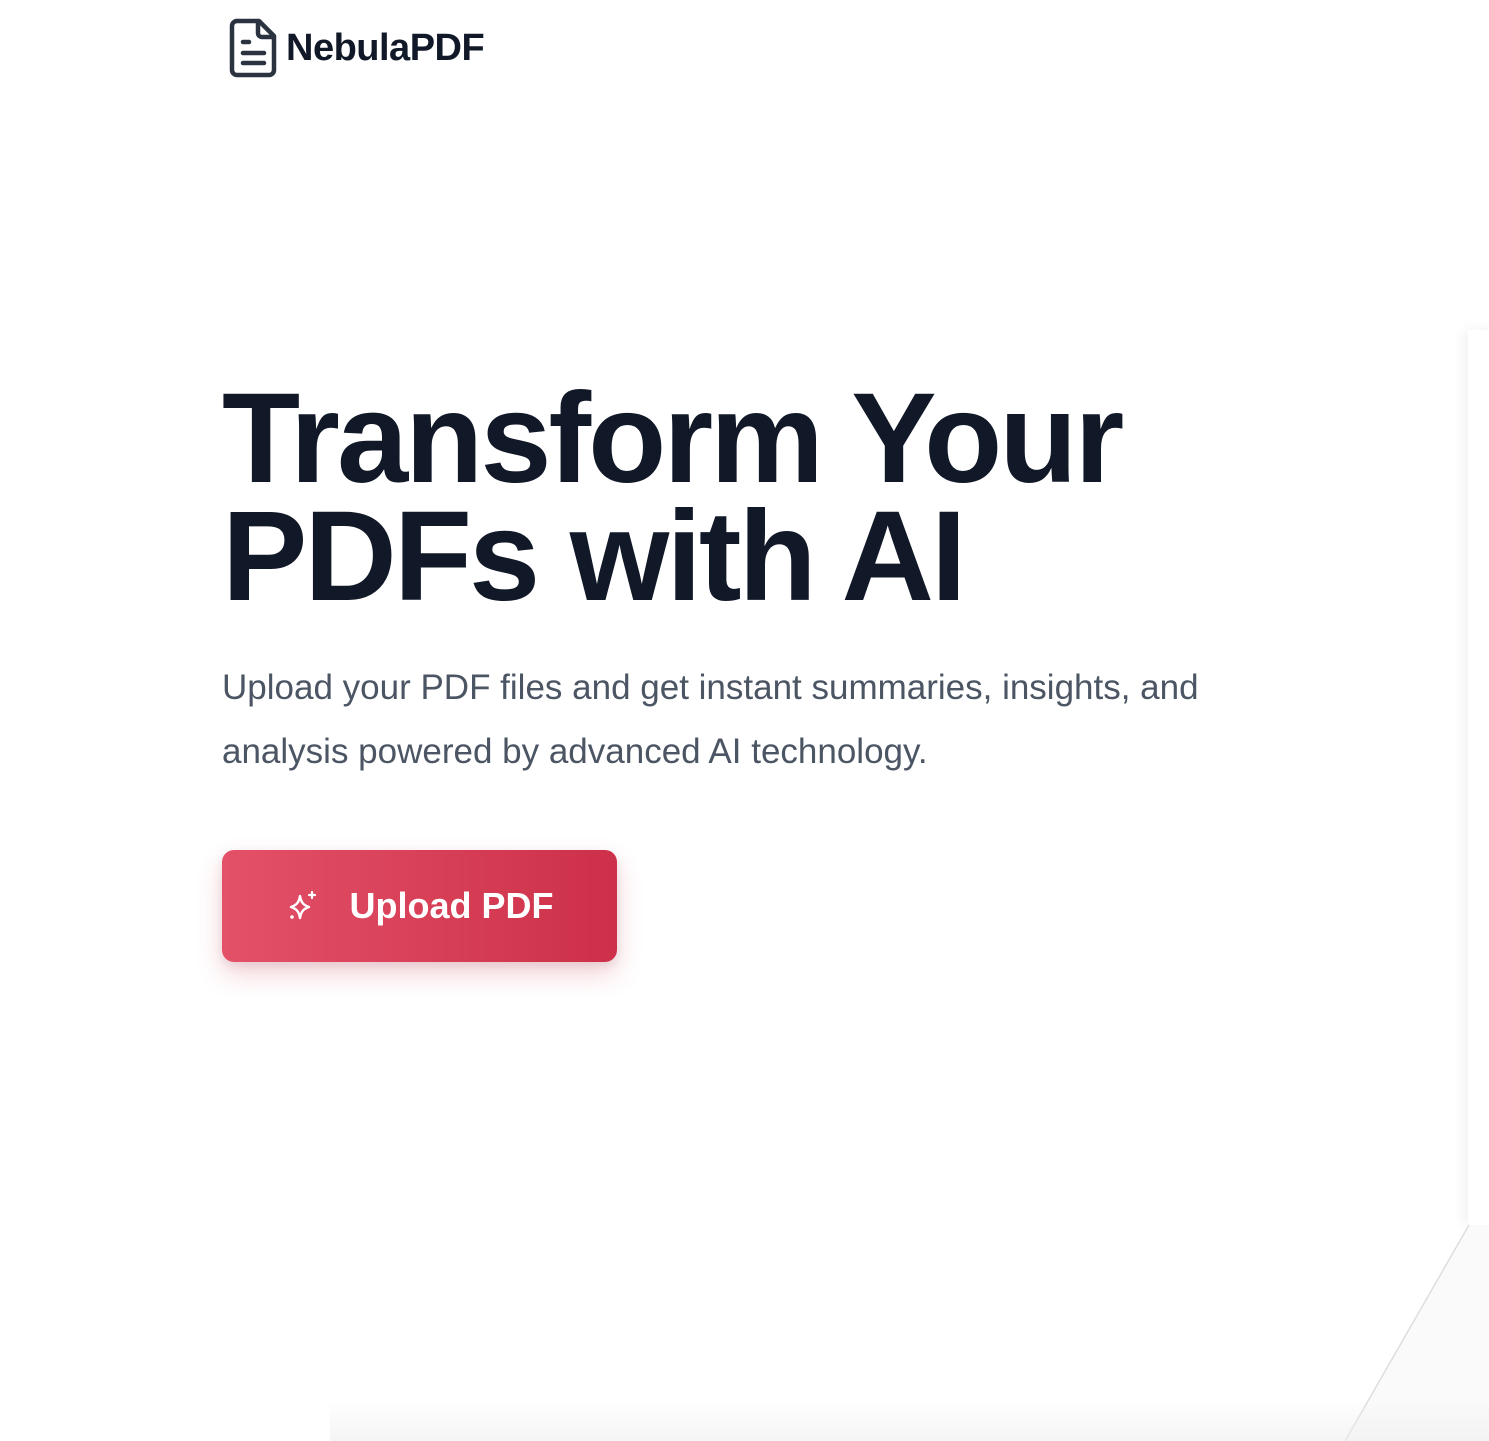 This screenshot has width=1489, height=1441. Describe the element at coordinates (385, 47) in the screenshot. I see `brand-name: NebulaPDF` at that location.